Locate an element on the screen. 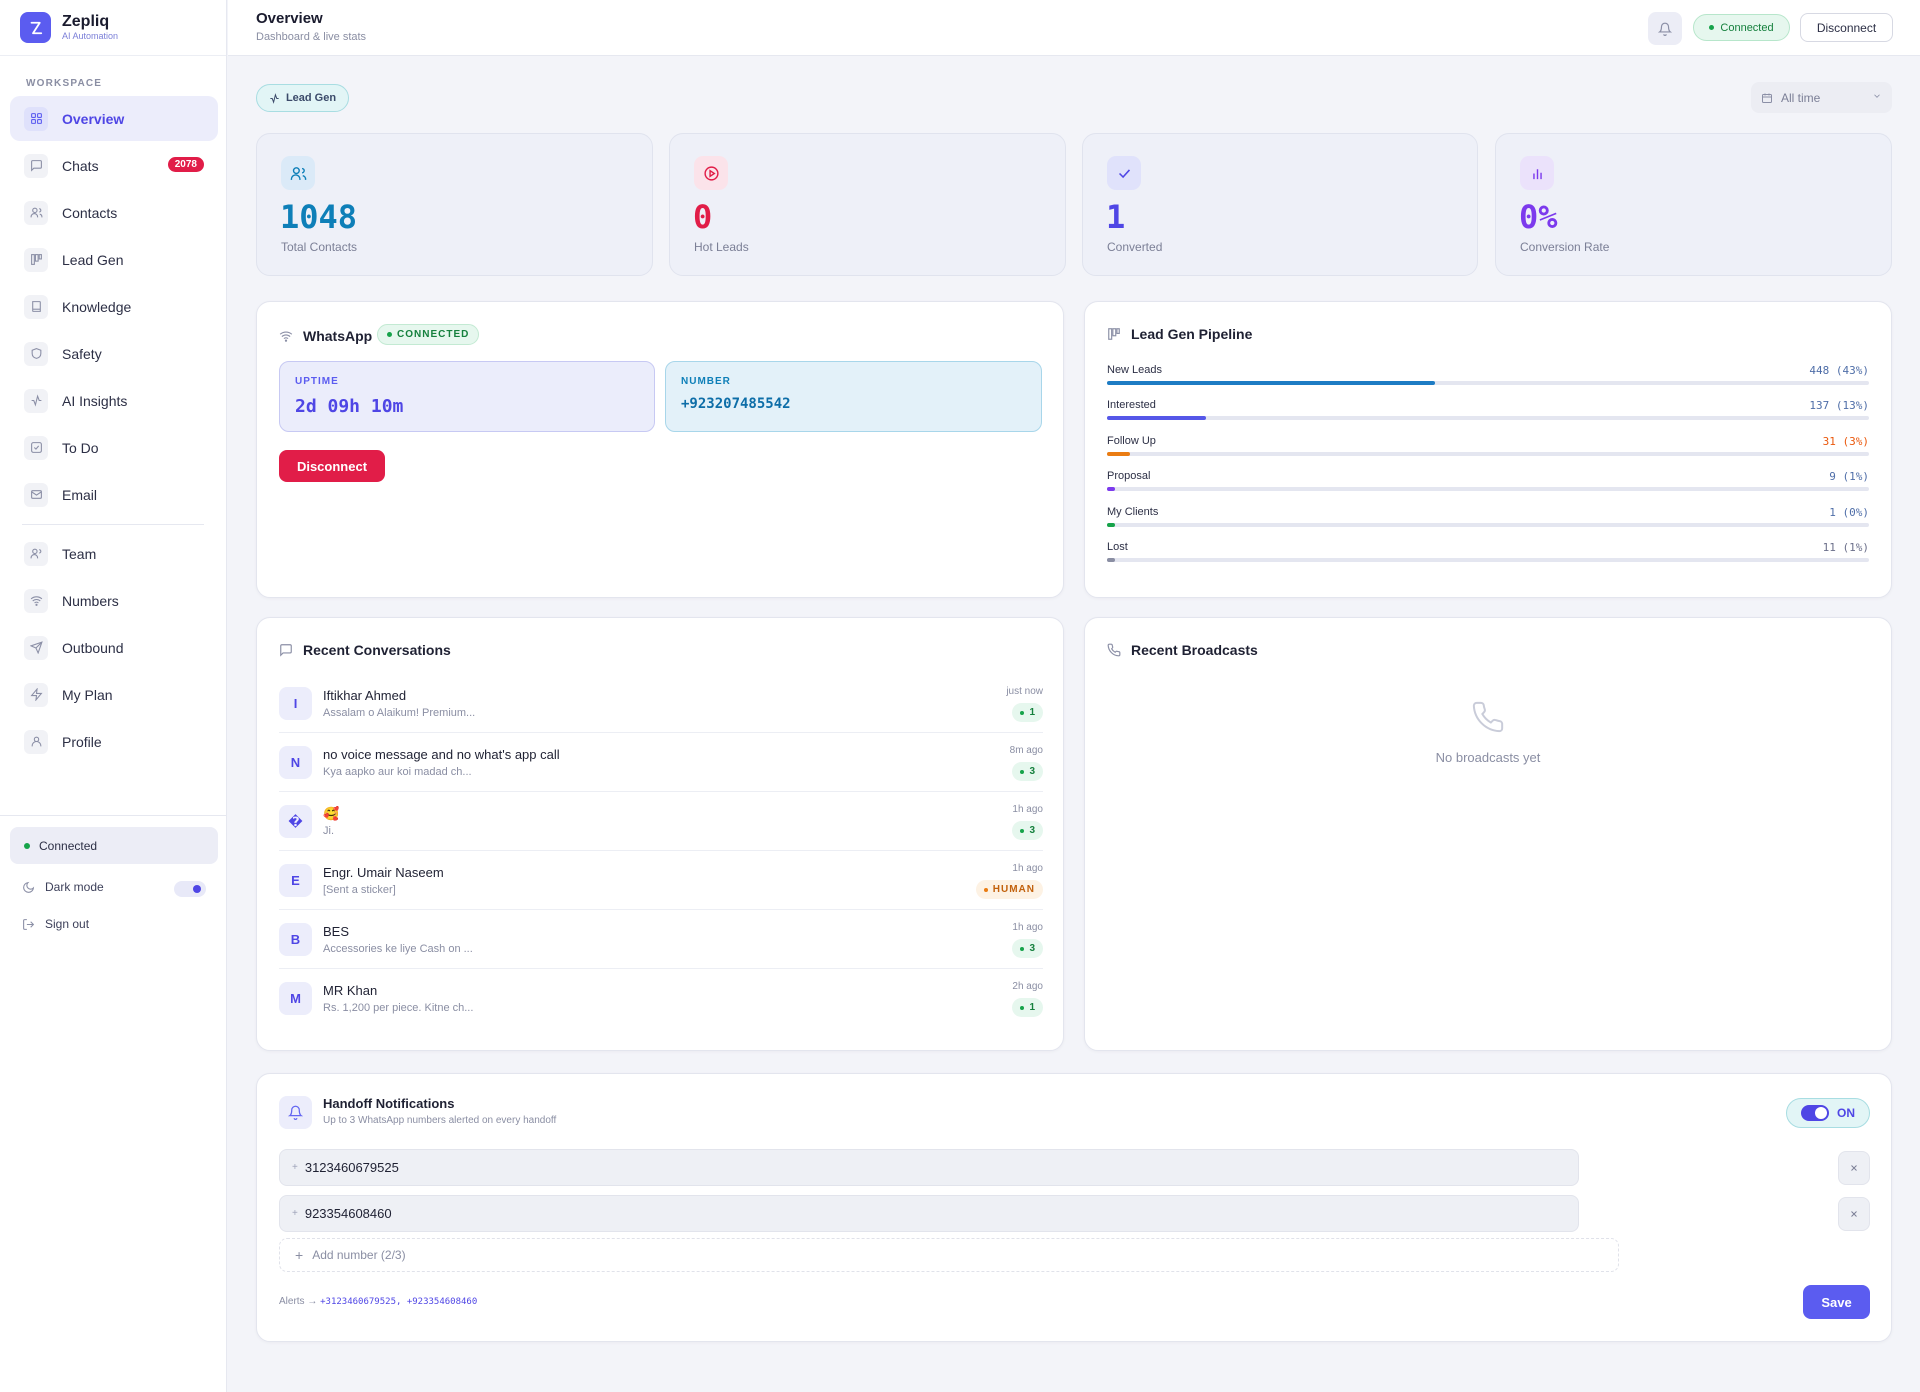 The height and width of the screenshot is (1392, 1920). sidebar-item-my-plan: My Plan is located at coordinates (114, 694).